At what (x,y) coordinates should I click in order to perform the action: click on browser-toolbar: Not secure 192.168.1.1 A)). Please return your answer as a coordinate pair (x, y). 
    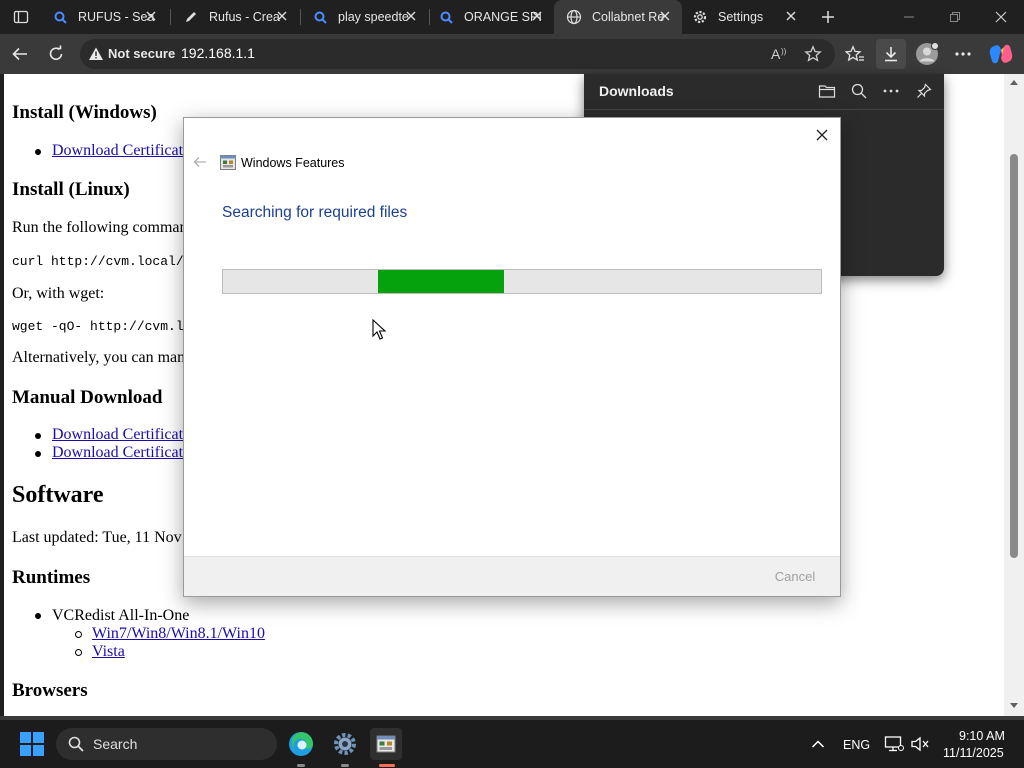
    Looking at the image, I should click on (512, 54).